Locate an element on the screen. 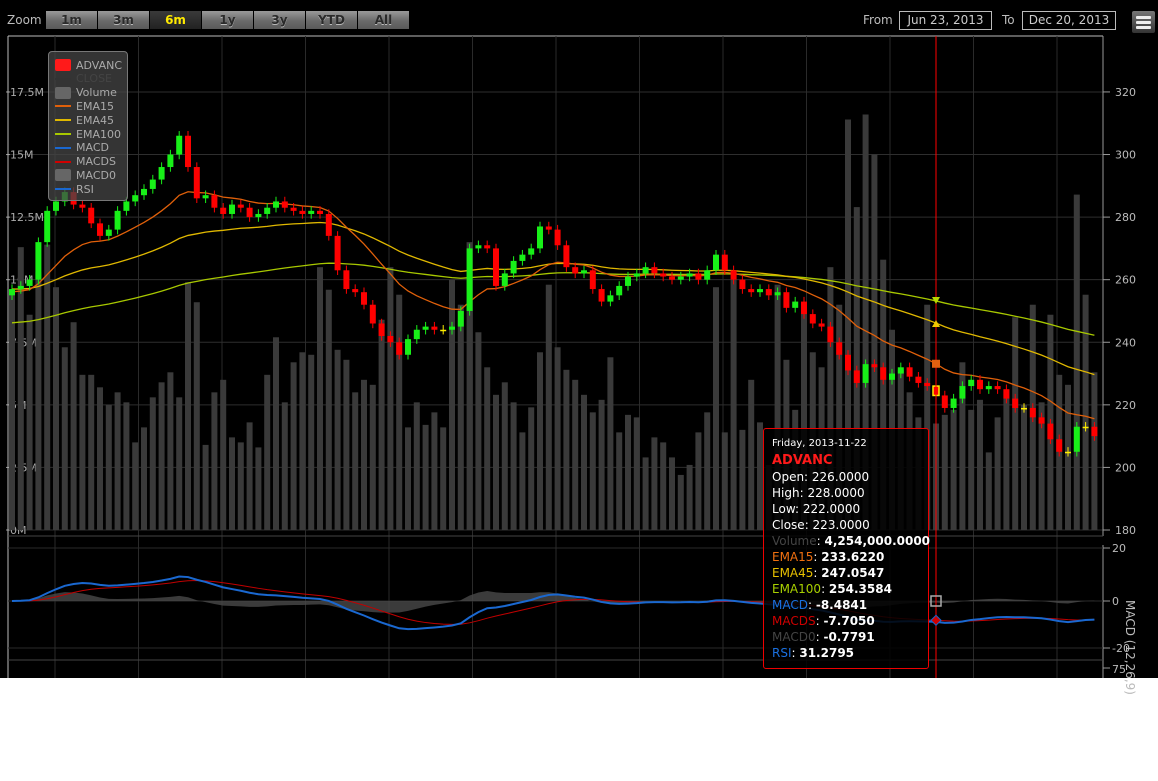 Image resolution: width=1158 pixels, height=781 pixels. legend-item-macds: MACDS is located at coordinates (85, 162).